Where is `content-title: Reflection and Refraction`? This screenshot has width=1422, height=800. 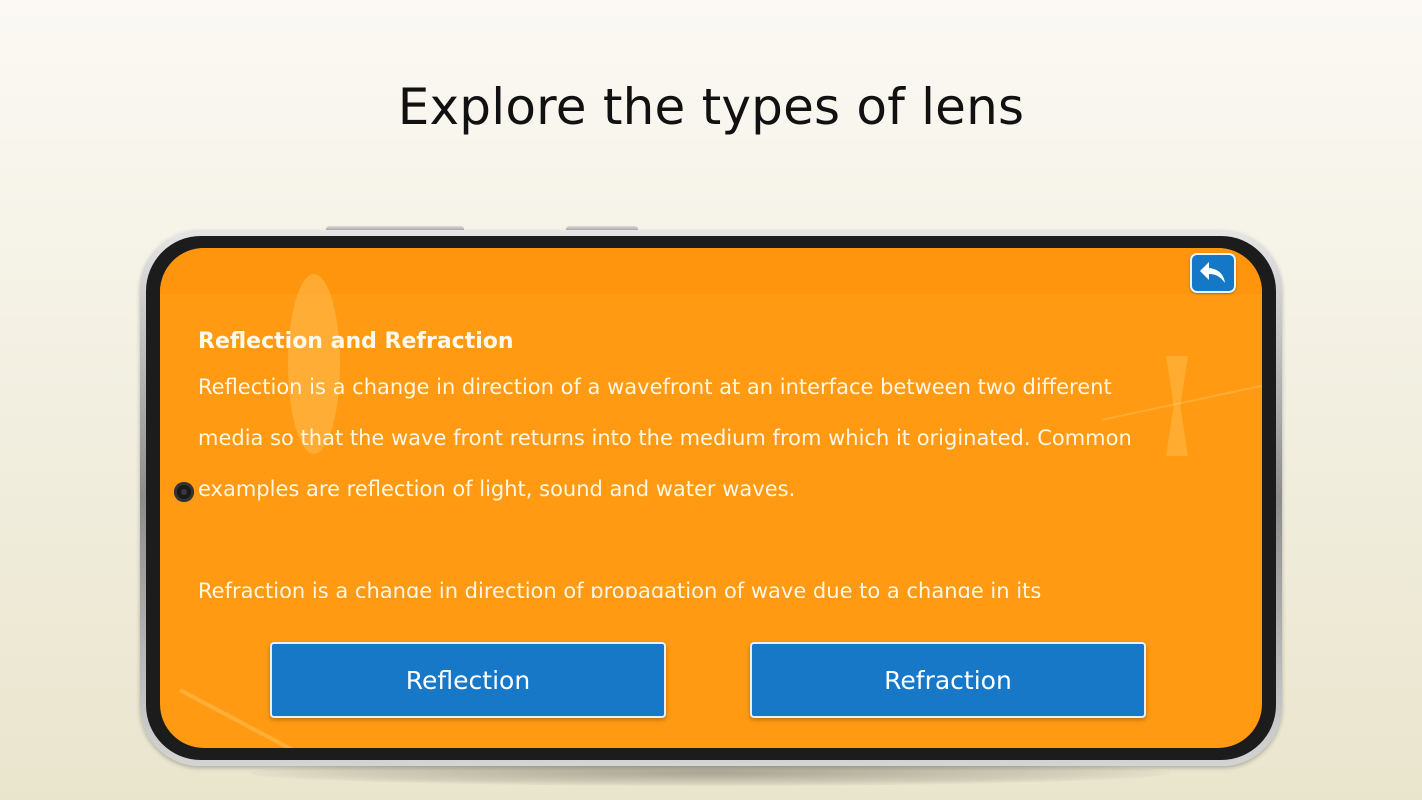 content-title: Reflection and Refraction is located at coordinates (356, 341).